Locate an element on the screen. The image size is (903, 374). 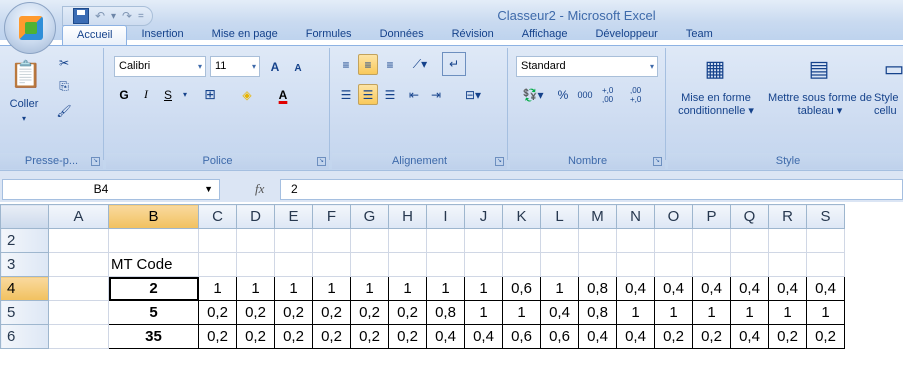
column-header-o: O is located at coordinates (673, 216).